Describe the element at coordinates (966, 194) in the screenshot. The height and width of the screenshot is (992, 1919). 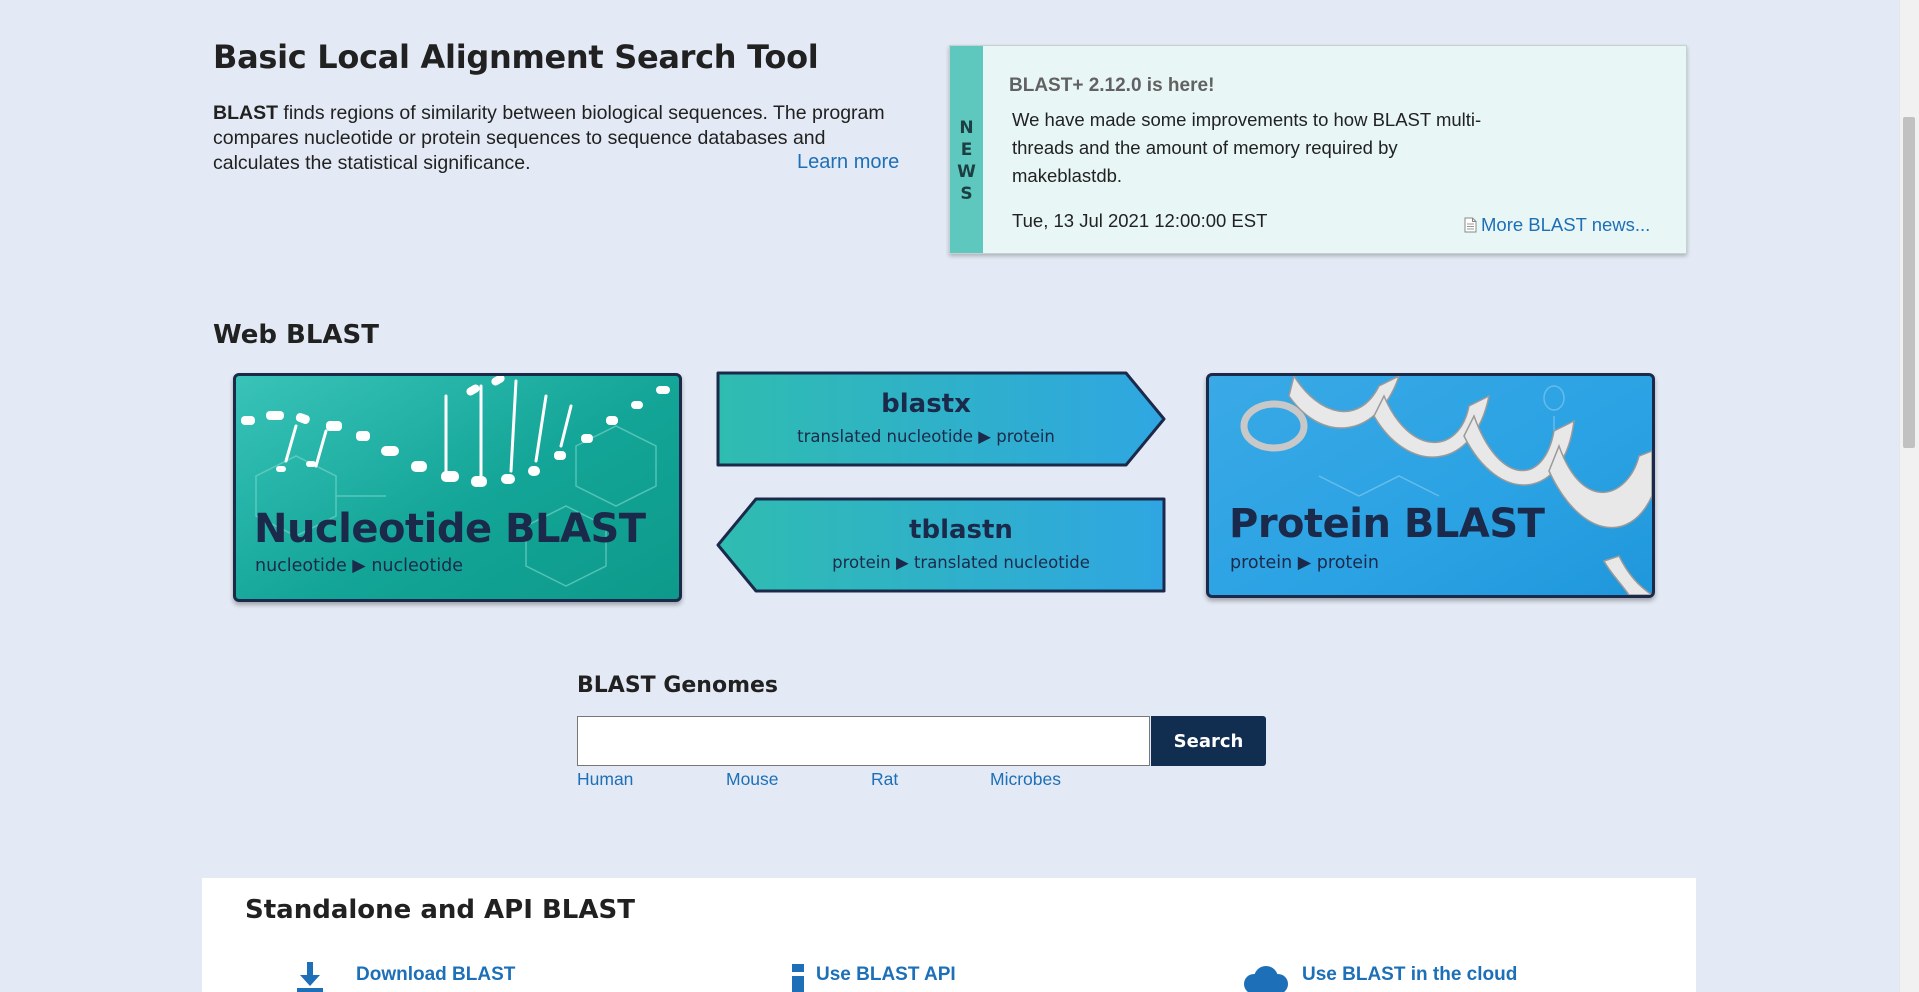
I see `news-strip-letter: S` at that location.